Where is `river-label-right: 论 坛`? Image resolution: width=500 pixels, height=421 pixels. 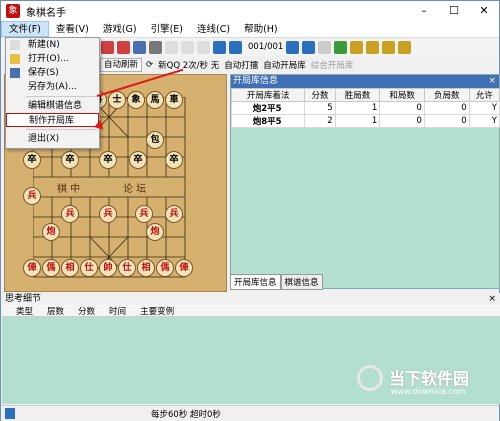 river-label-right: 论 坛 is located at coordinates (135, 189).